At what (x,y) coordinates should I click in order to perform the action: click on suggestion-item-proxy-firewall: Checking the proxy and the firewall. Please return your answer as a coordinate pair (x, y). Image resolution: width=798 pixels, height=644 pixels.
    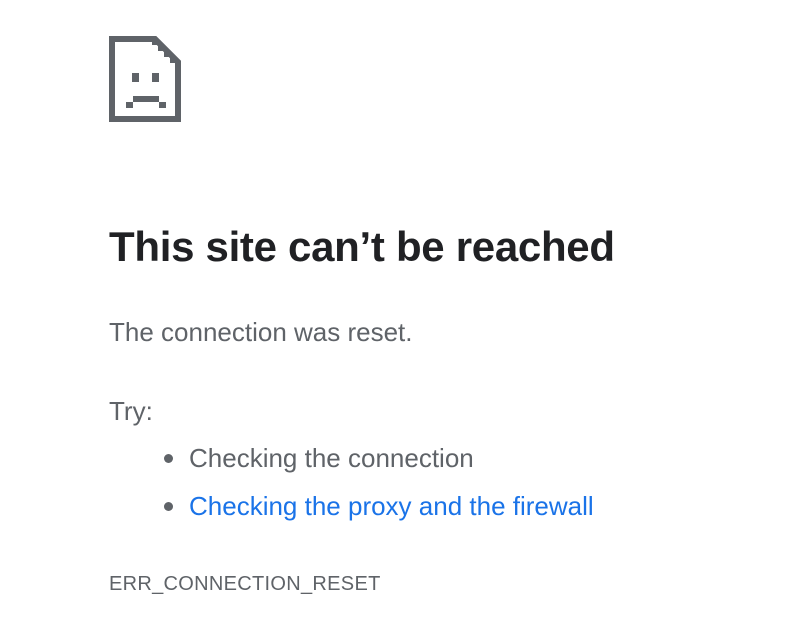
    Looking at the image, I should click on (377, 514).